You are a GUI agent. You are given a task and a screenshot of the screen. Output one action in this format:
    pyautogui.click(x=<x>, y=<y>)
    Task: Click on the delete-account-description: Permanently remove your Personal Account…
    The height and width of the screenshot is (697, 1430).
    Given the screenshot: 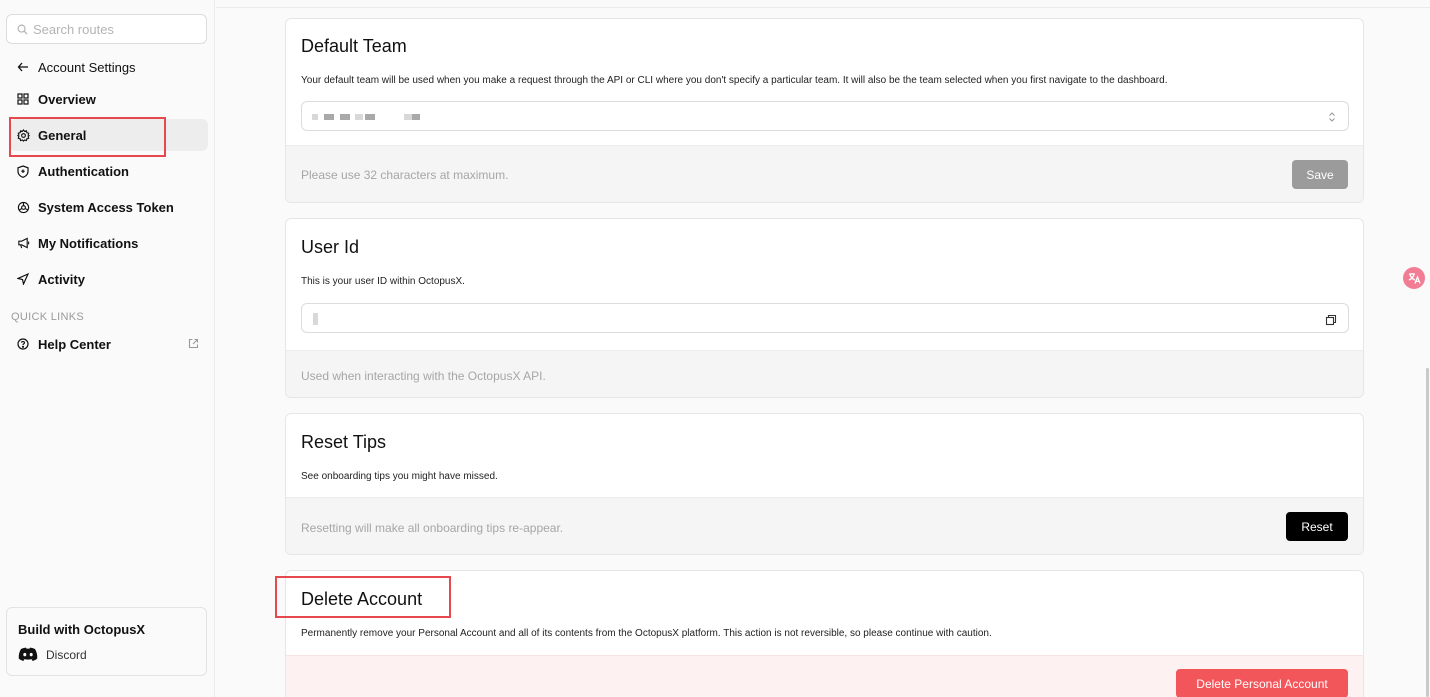 What is the action you would take?
    pyautogui.click(x=646, y=633)
    